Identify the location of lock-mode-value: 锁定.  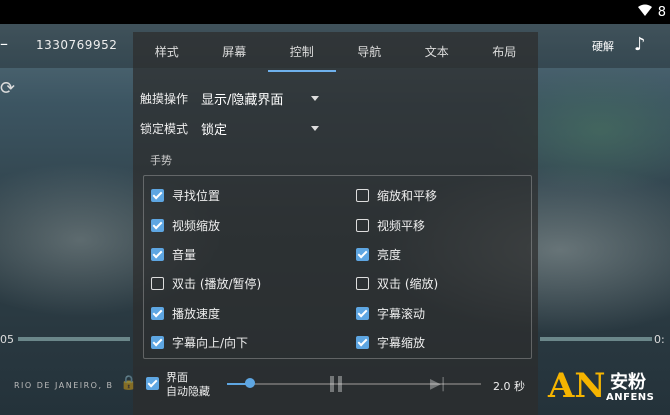
(214, 130).